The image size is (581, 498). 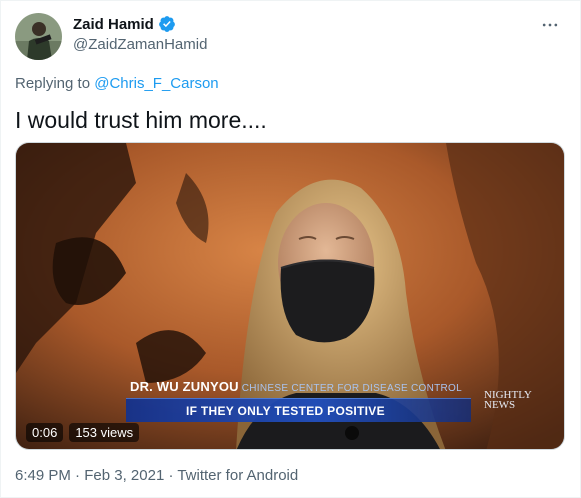 I want to click on replying-to-label: Replying to, so click(x=55, y=83).